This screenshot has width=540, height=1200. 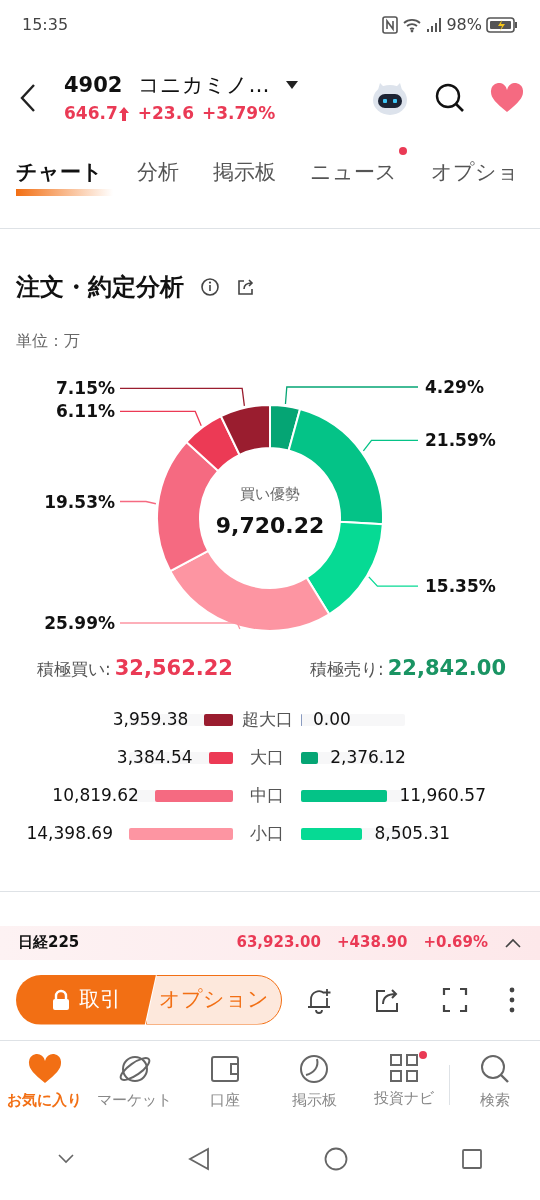 I want to click on size-label: 小口, so click(x=267, y=833).